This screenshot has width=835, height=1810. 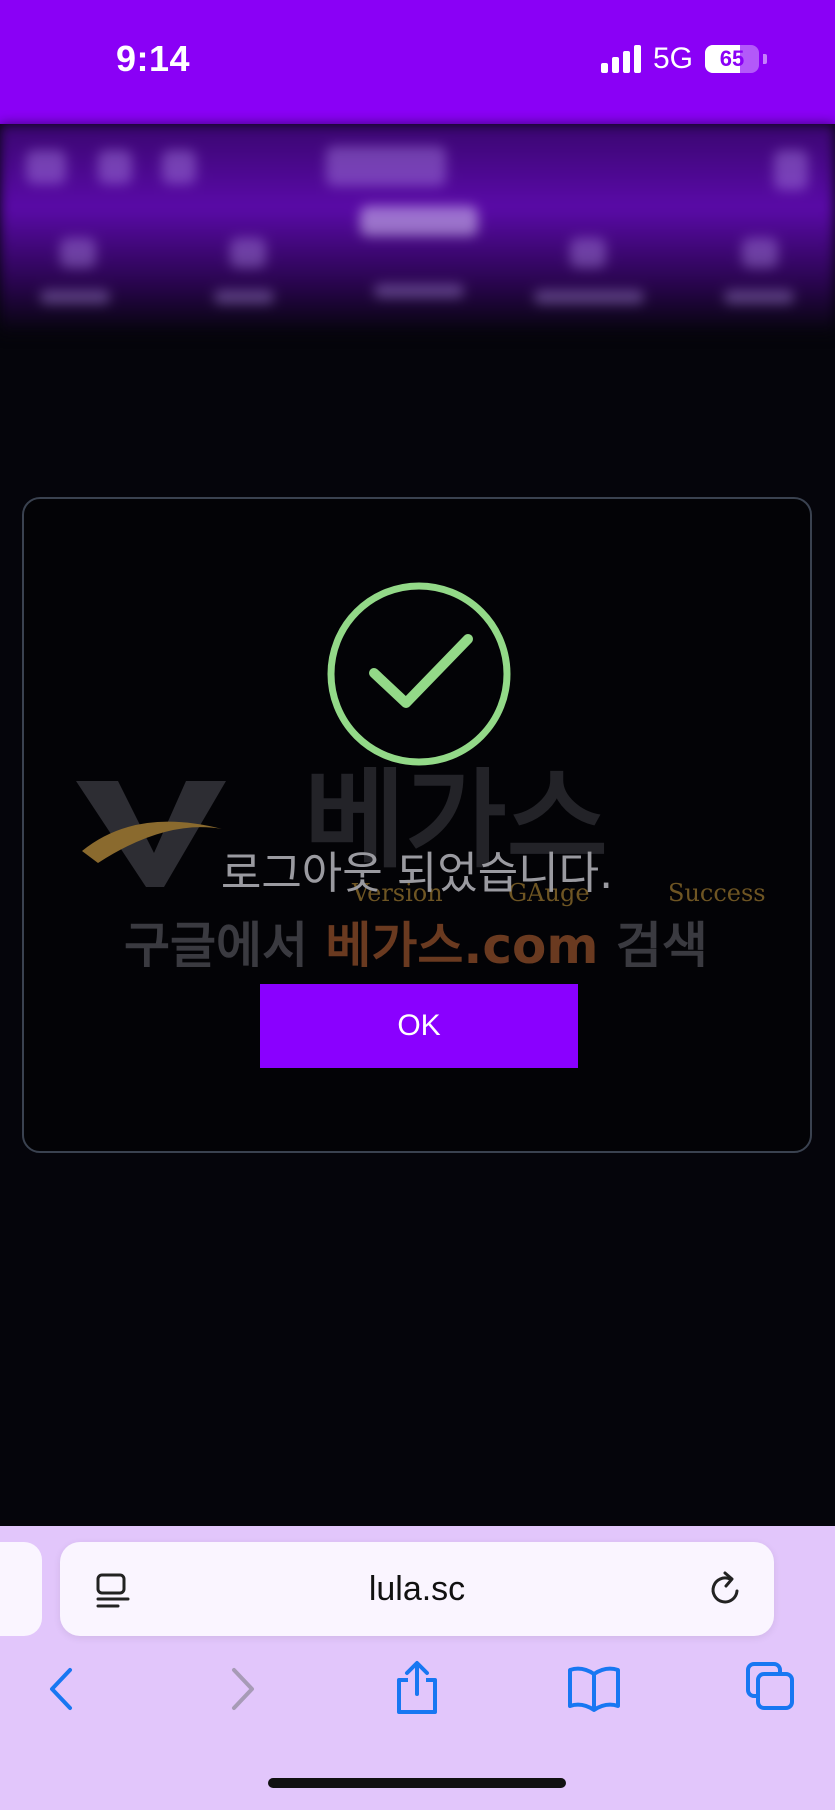 I want to click on network-type: 5G, so click(x=672, y=58).